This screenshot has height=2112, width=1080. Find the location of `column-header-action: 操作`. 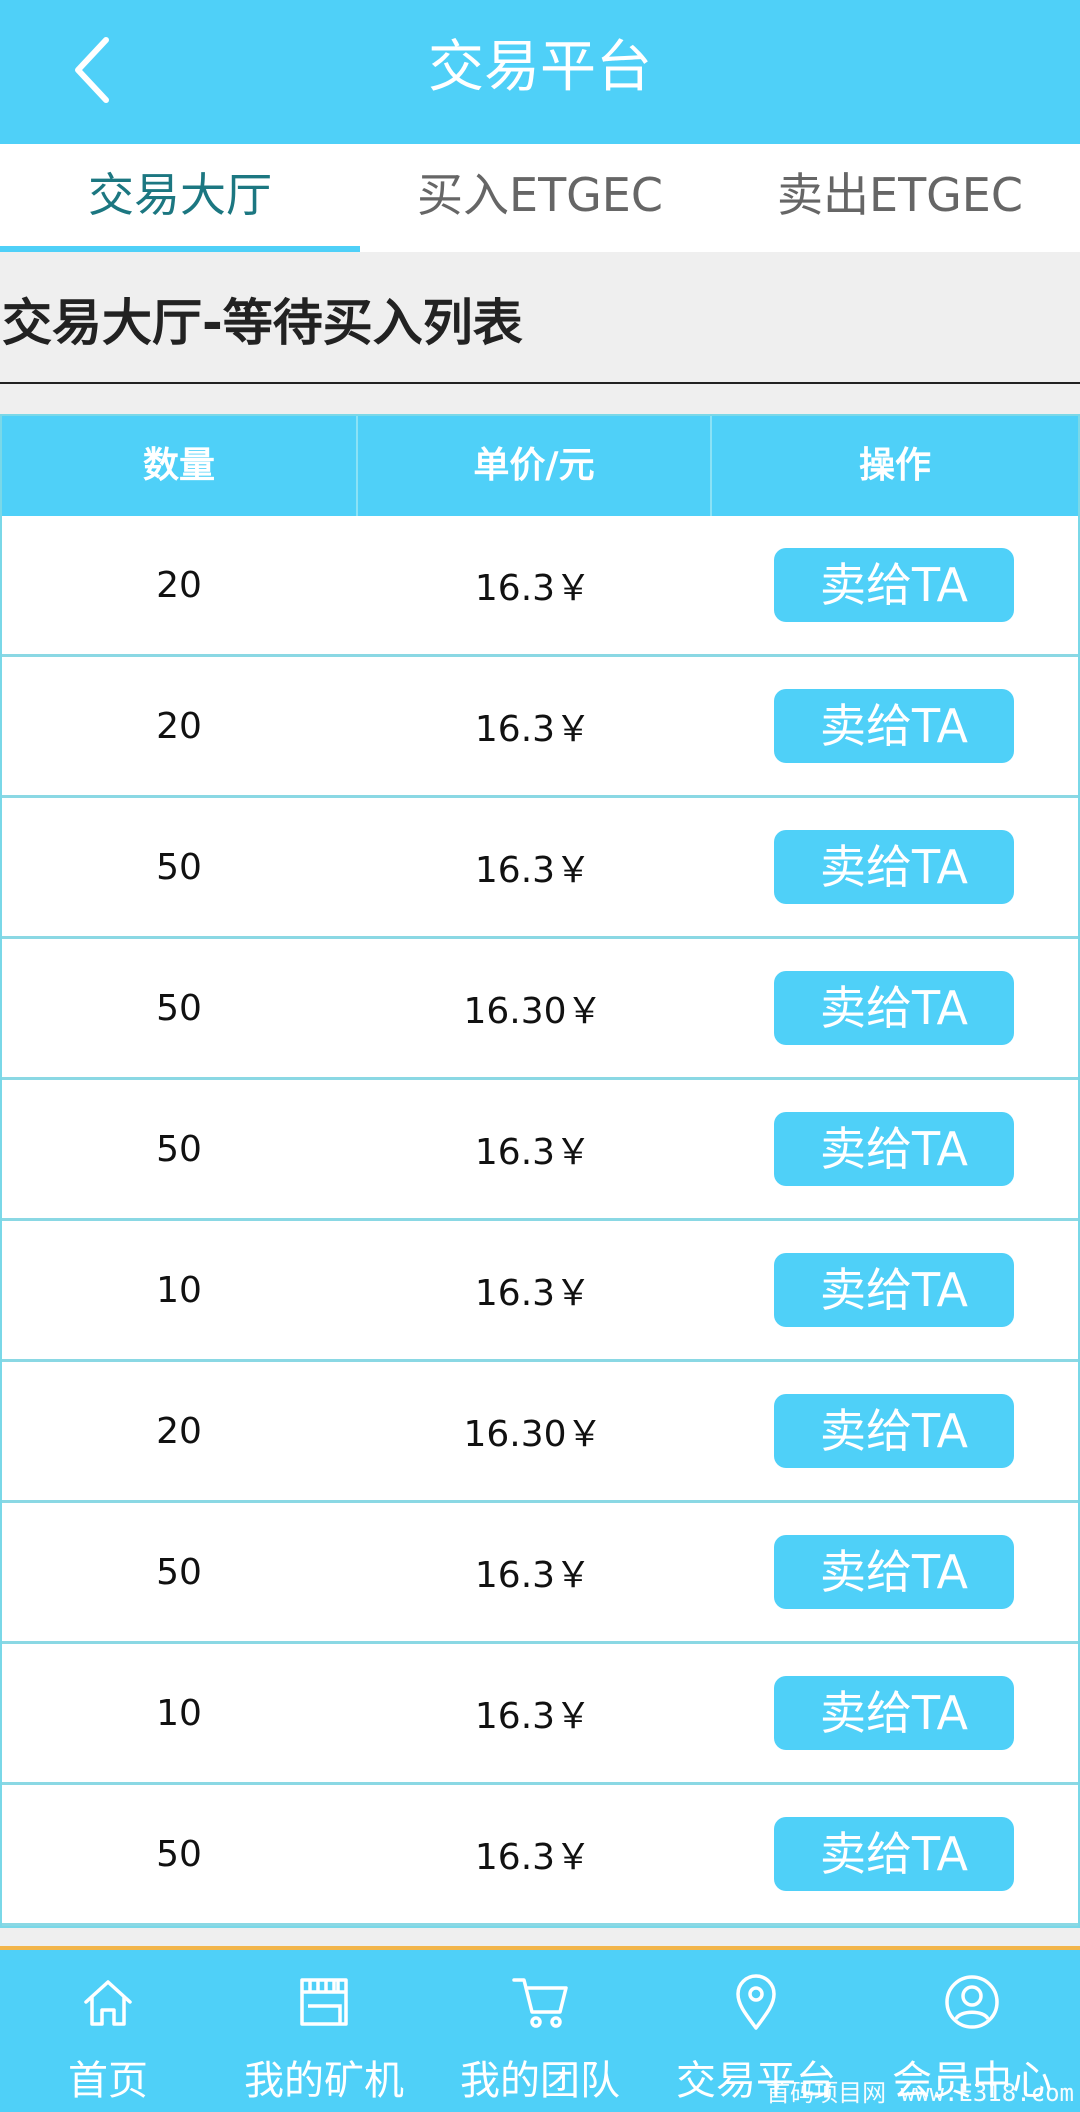

column-header-action: 操作 is located at coordinates (894, 466).